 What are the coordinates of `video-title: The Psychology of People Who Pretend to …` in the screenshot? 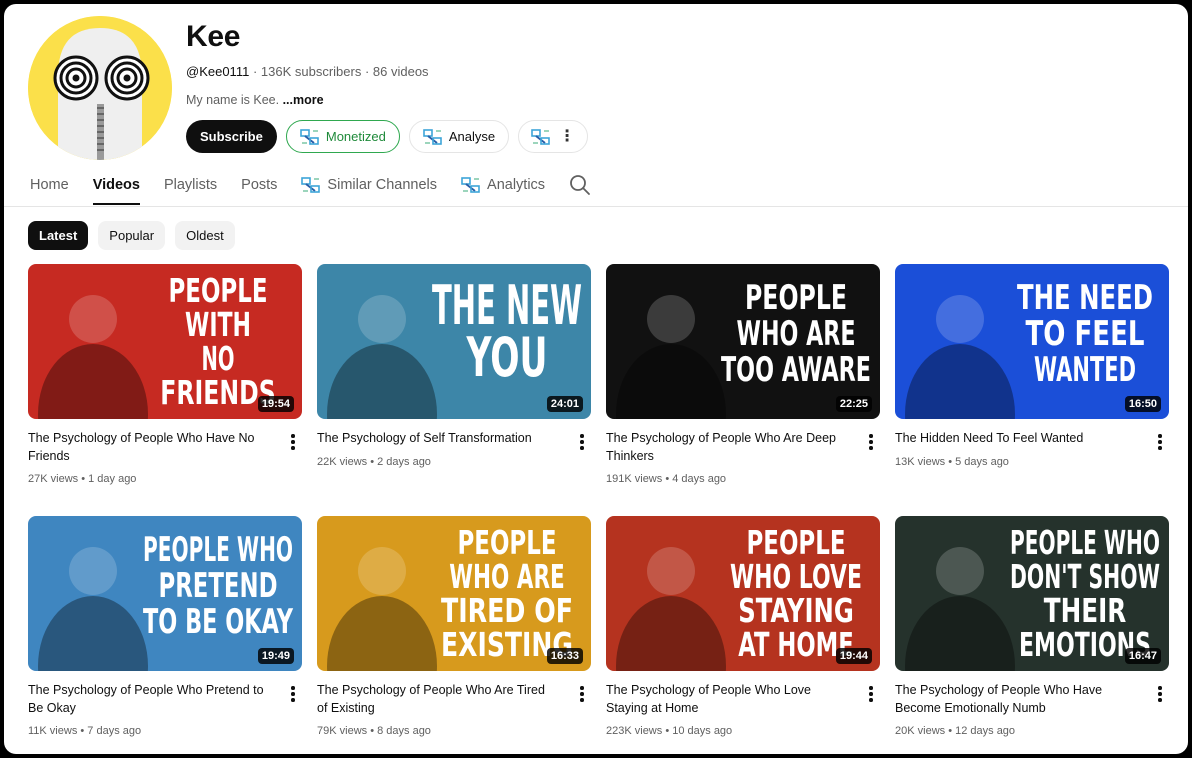 It's located at (148, 699).